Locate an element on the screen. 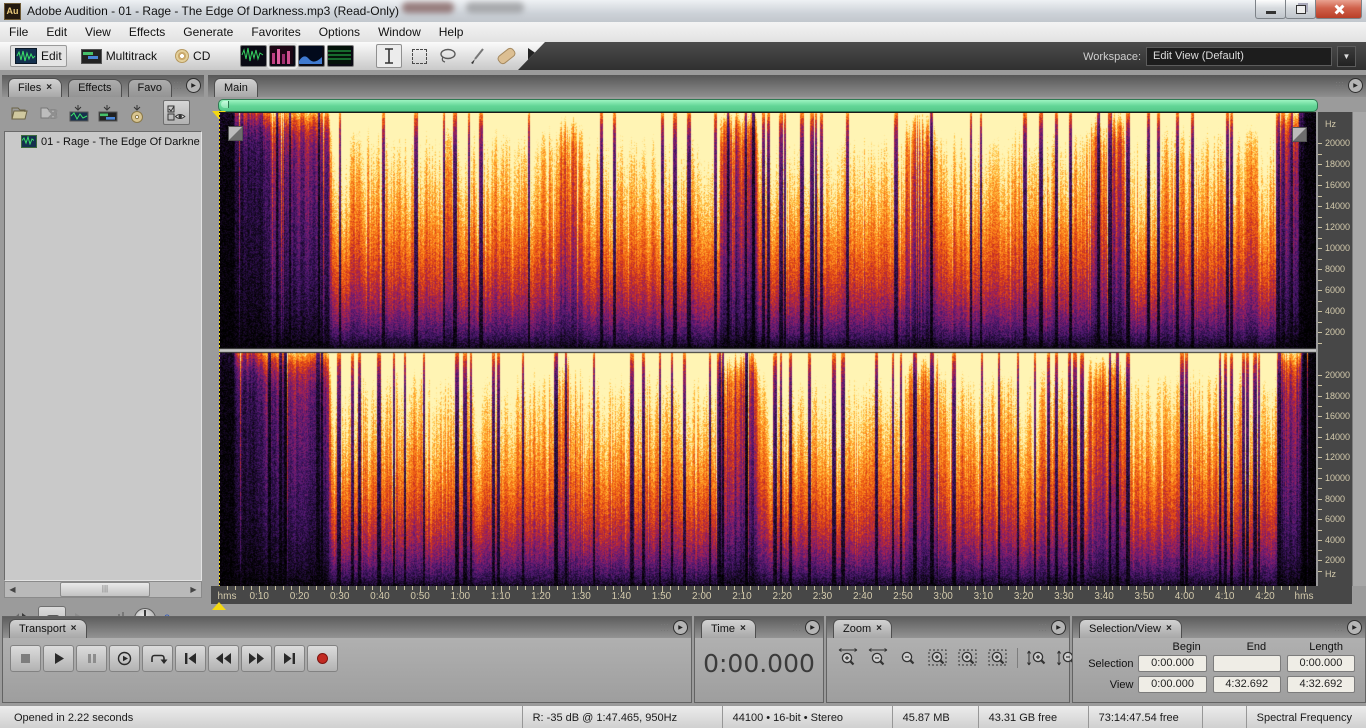 This screenshot has height=728, width=1366. zoom-out-full-button is located at coordinates (908, 658).